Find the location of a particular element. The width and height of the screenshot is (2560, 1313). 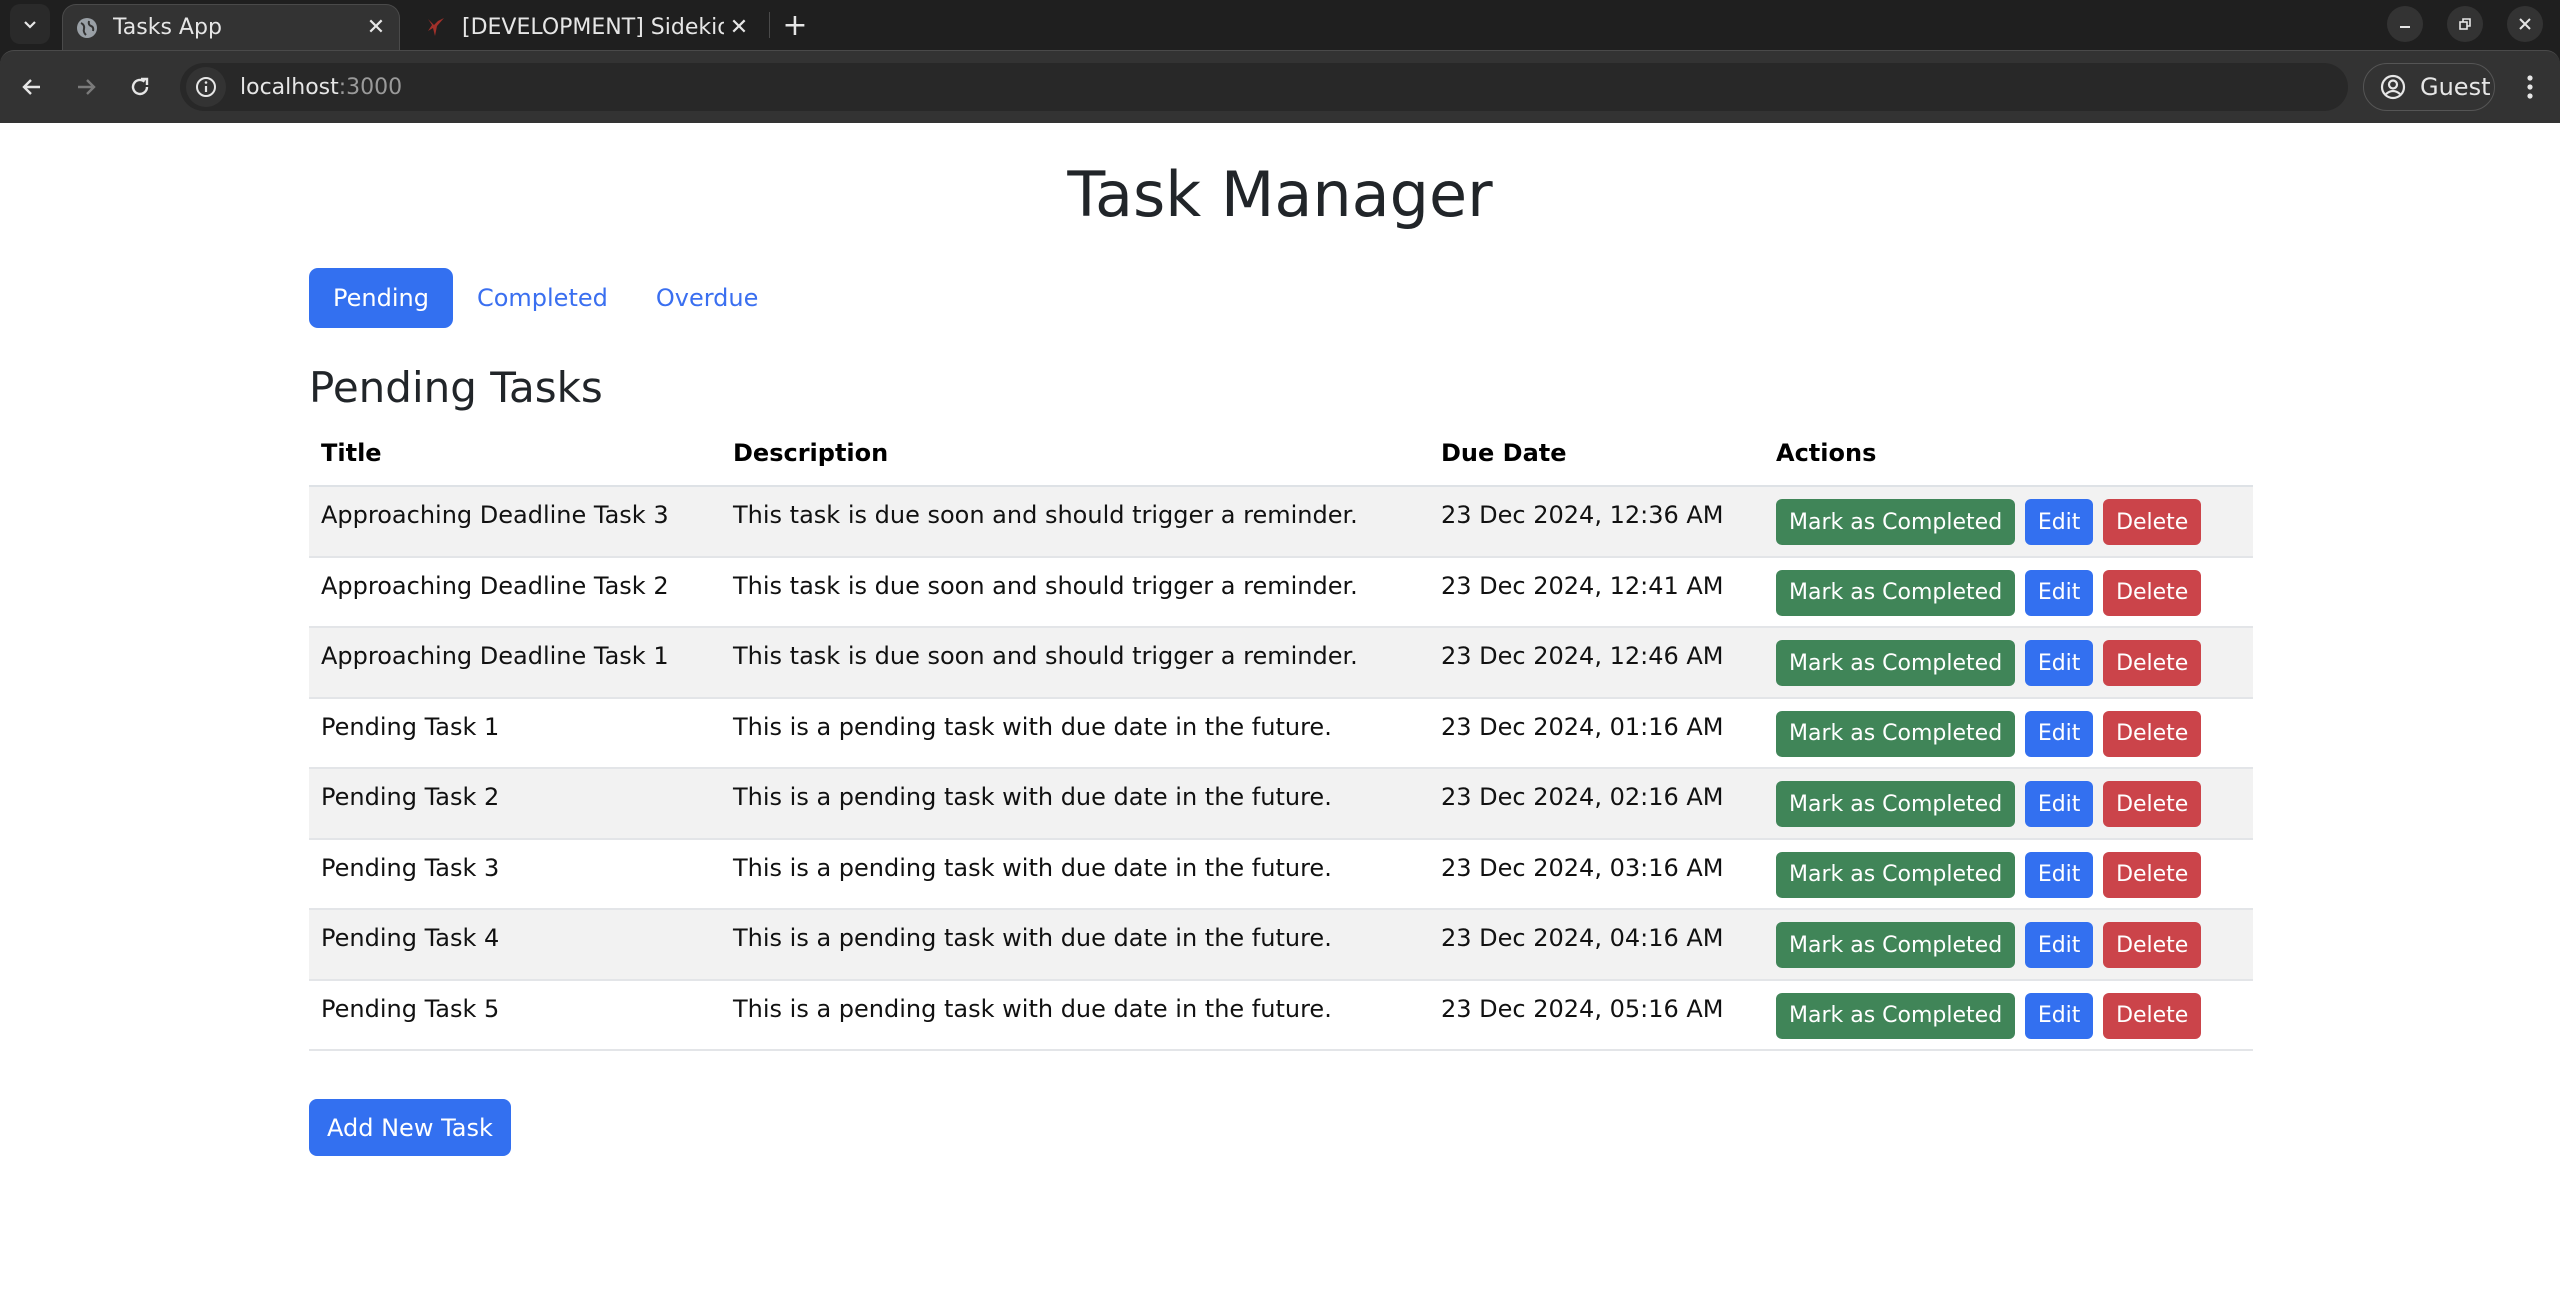

reload-button is located at coordinates (140, 87).